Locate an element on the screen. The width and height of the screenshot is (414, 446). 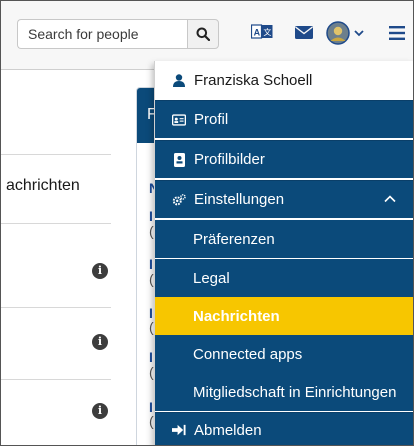
translate-icon: A 文 is located at coordinates (262, 31).